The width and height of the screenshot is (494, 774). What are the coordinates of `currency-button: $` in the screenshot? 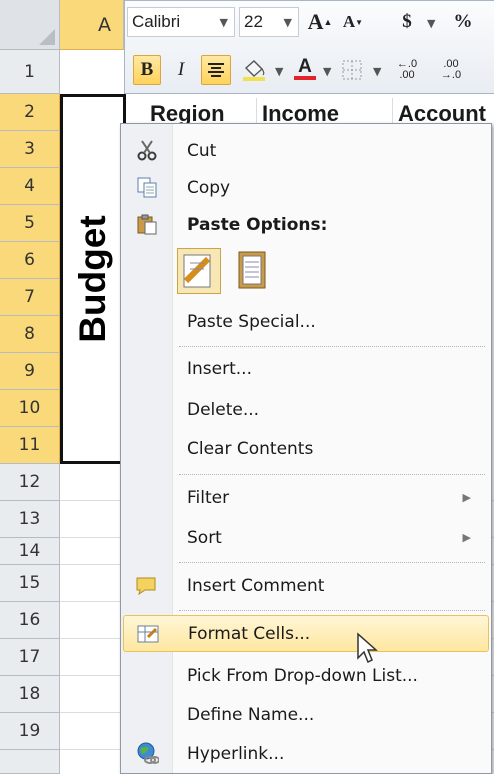 It's located at (407, 22).